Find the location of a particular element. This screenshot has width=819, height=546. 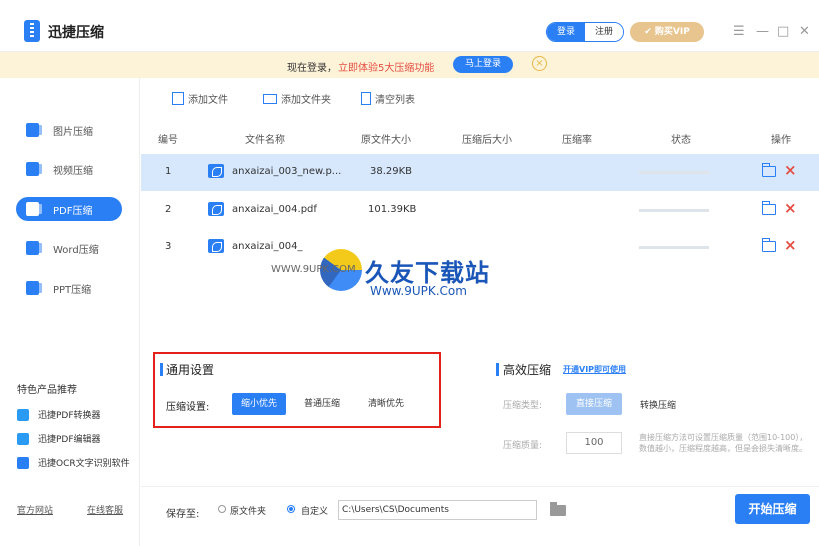

close-icon: ✕ is located at coordinates (804, 31).